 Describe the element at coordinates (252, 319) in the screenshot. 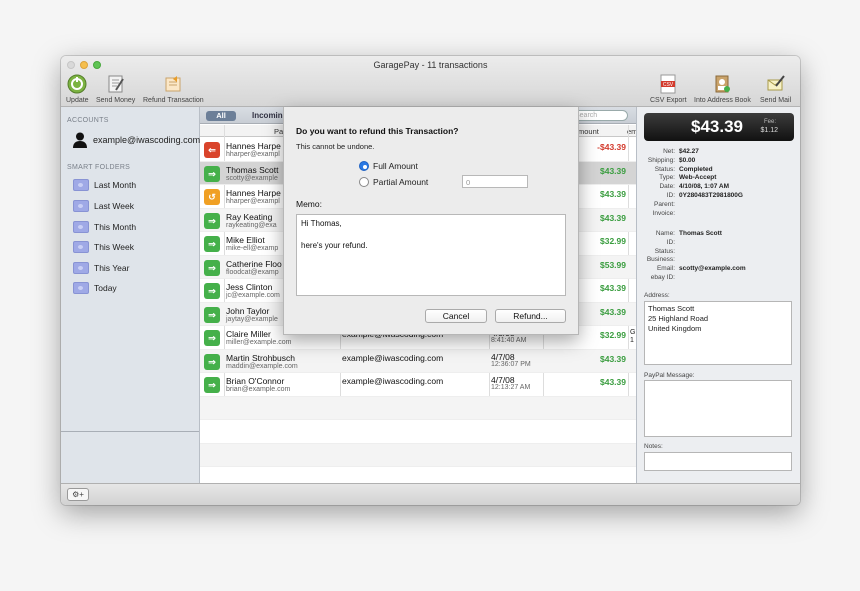

I see `row-email: jaytay@example` at that location.